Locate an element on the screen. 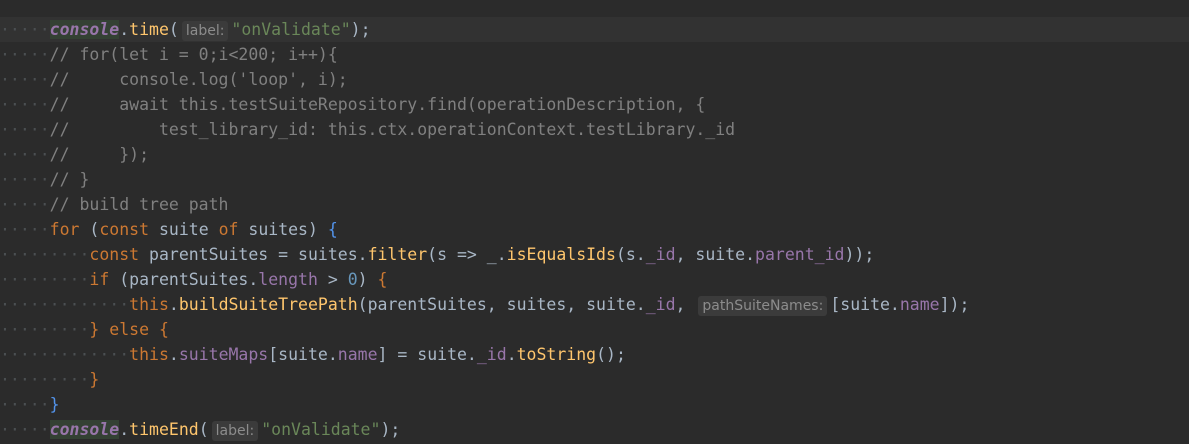 This screenshot has width=1189, height=444. code-token: ] = suite. is located at coordinates (427, 354).